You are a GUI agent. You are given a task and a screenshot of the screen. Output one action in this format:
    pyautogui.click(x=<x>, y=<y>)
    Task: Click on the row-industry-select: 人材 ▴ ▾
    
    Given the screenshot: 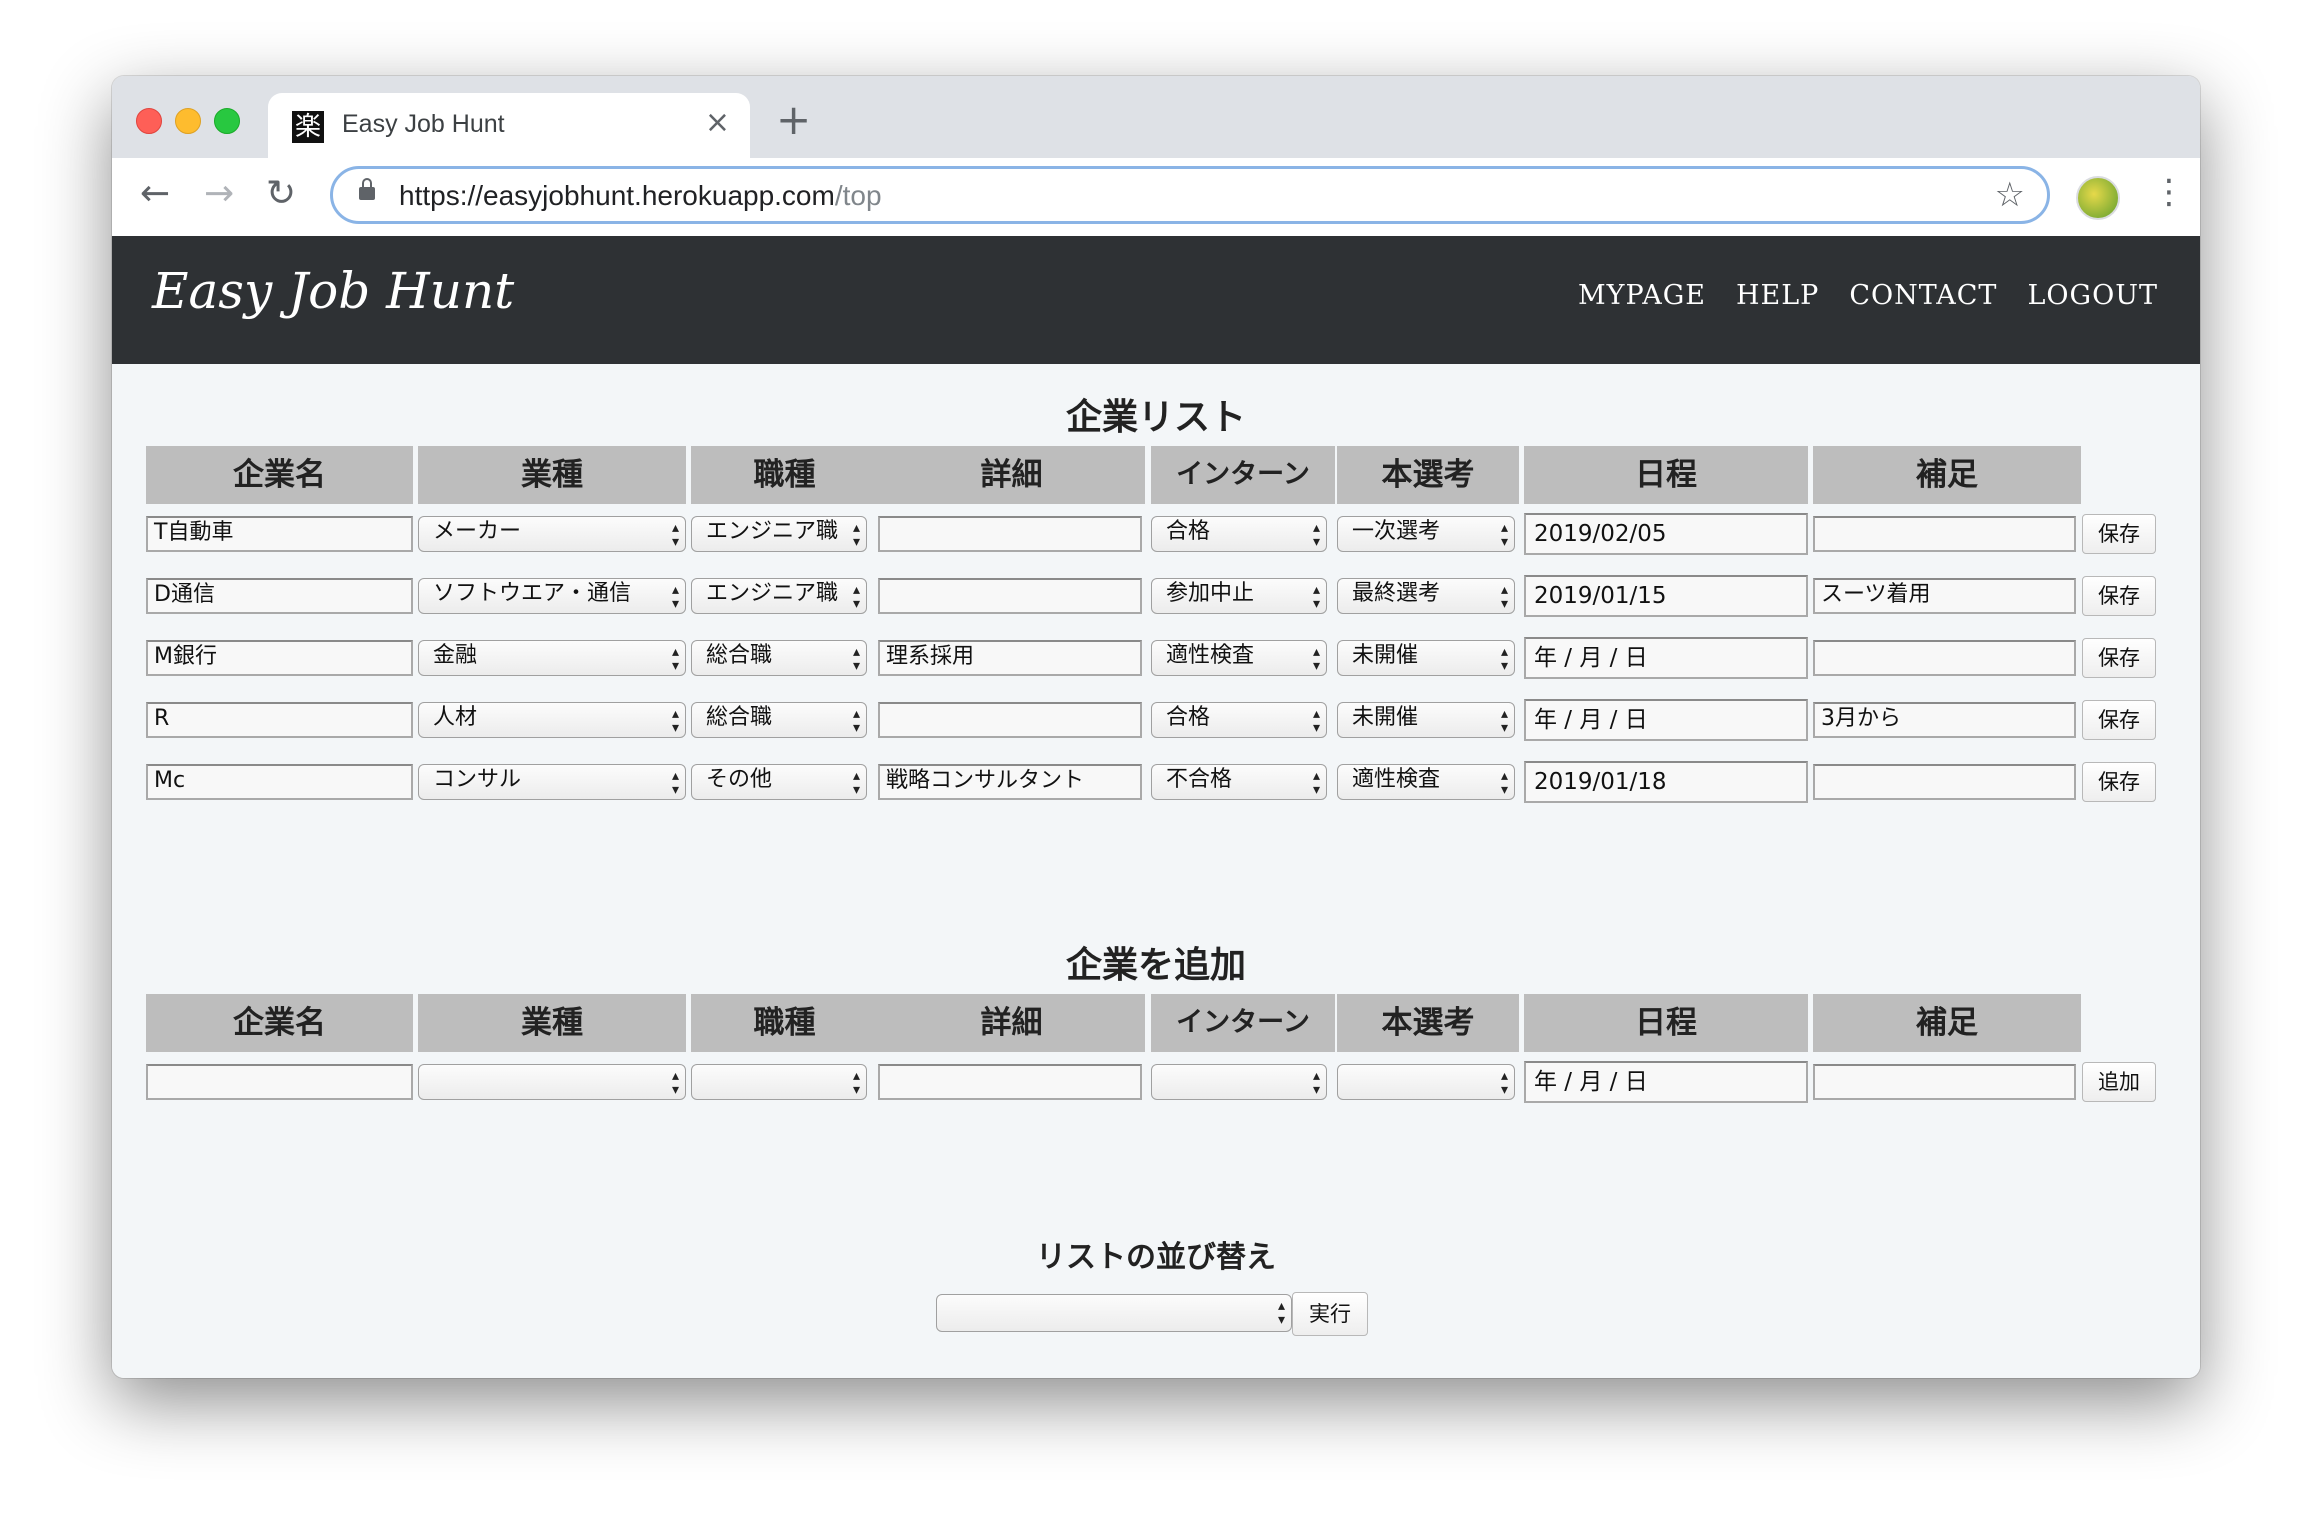 What is the action you would take?
    pyautogui.click(x=552, y=720)
    